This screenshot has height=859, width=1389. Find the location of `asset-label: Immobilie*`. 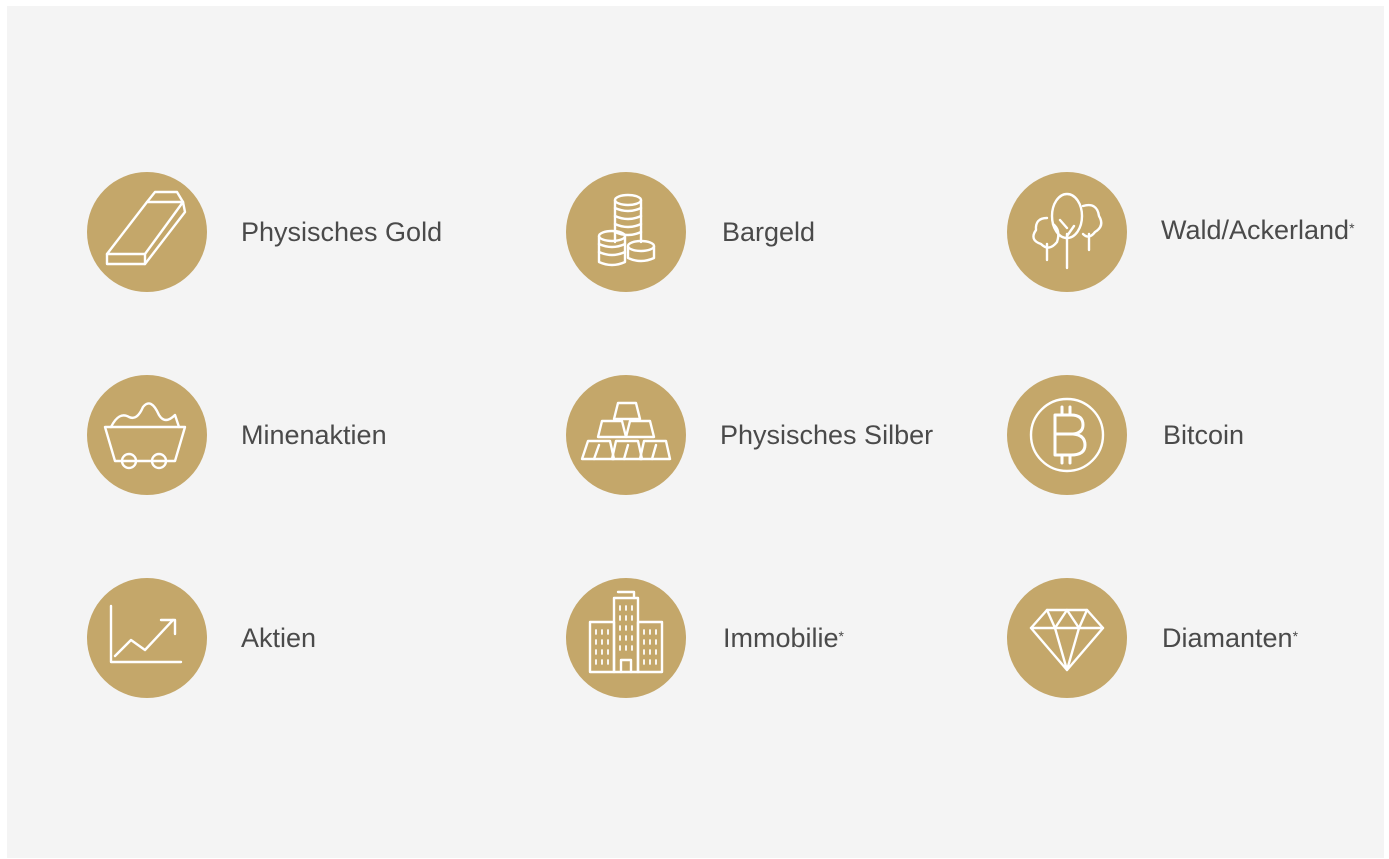

asset-label: Immobilie* is located at coordinates (783, 638).